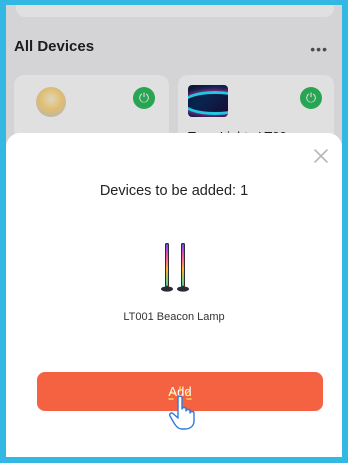  I want to click on sheet-title: Devices to be added: 1, so click(174, 191).